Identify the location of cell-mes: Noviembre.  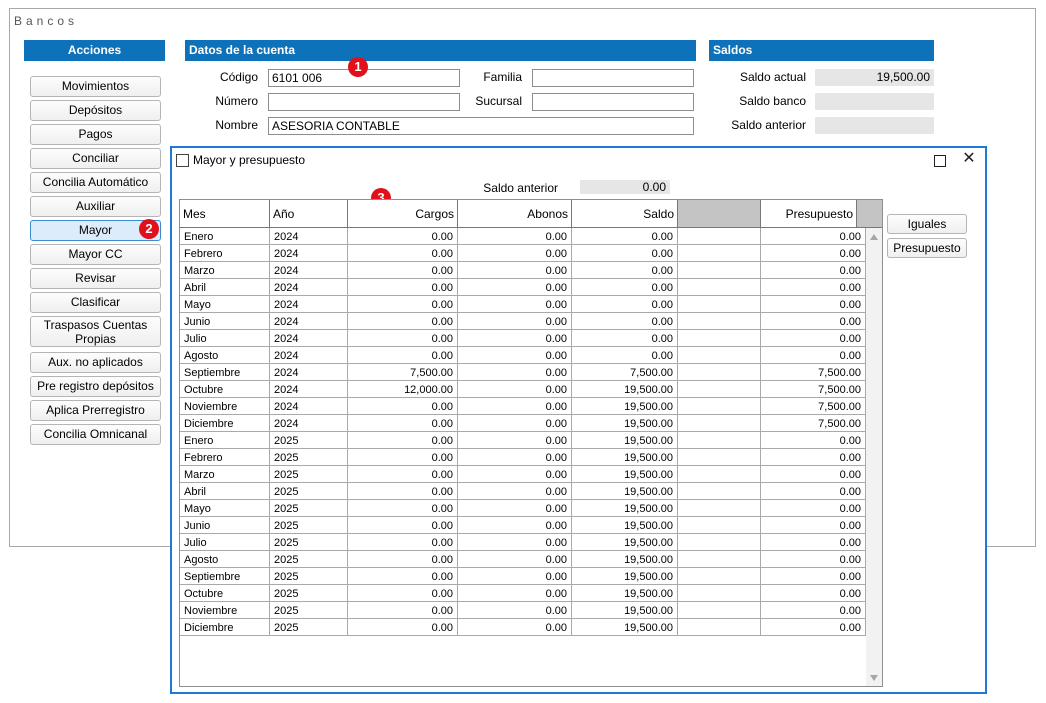
(225, 610).